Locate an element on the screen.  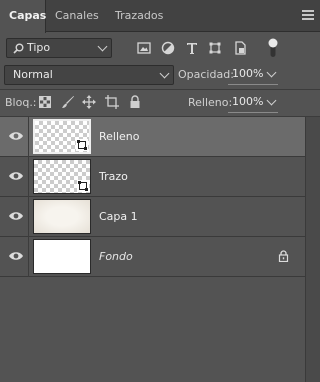
tab-trazados: Trazados is located at coordinates (139, 16).